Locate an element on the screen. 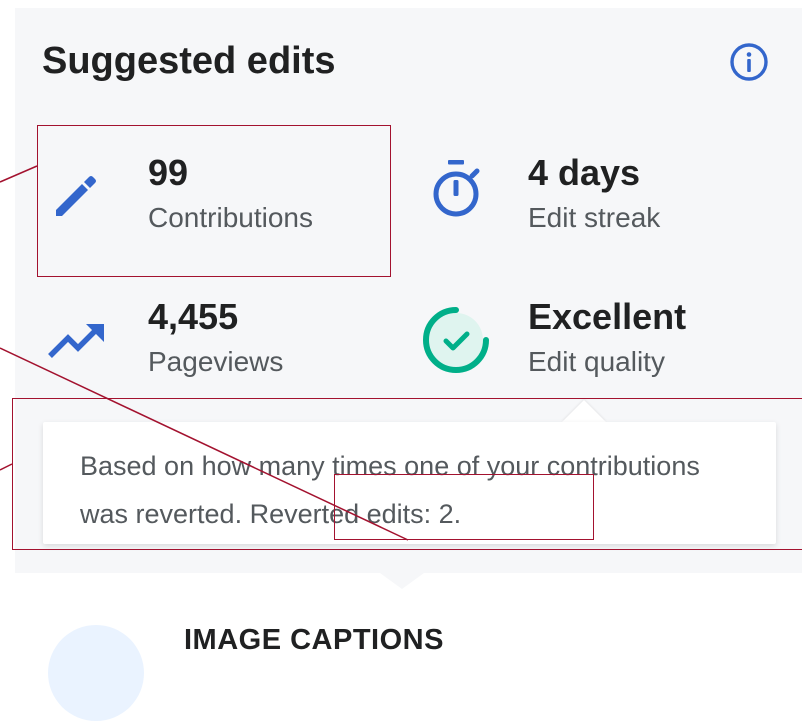 Image resolution: width=802 pixels, height=721 pixels. edit-streak-label: Edit streak is located at coordinates (594, 217).